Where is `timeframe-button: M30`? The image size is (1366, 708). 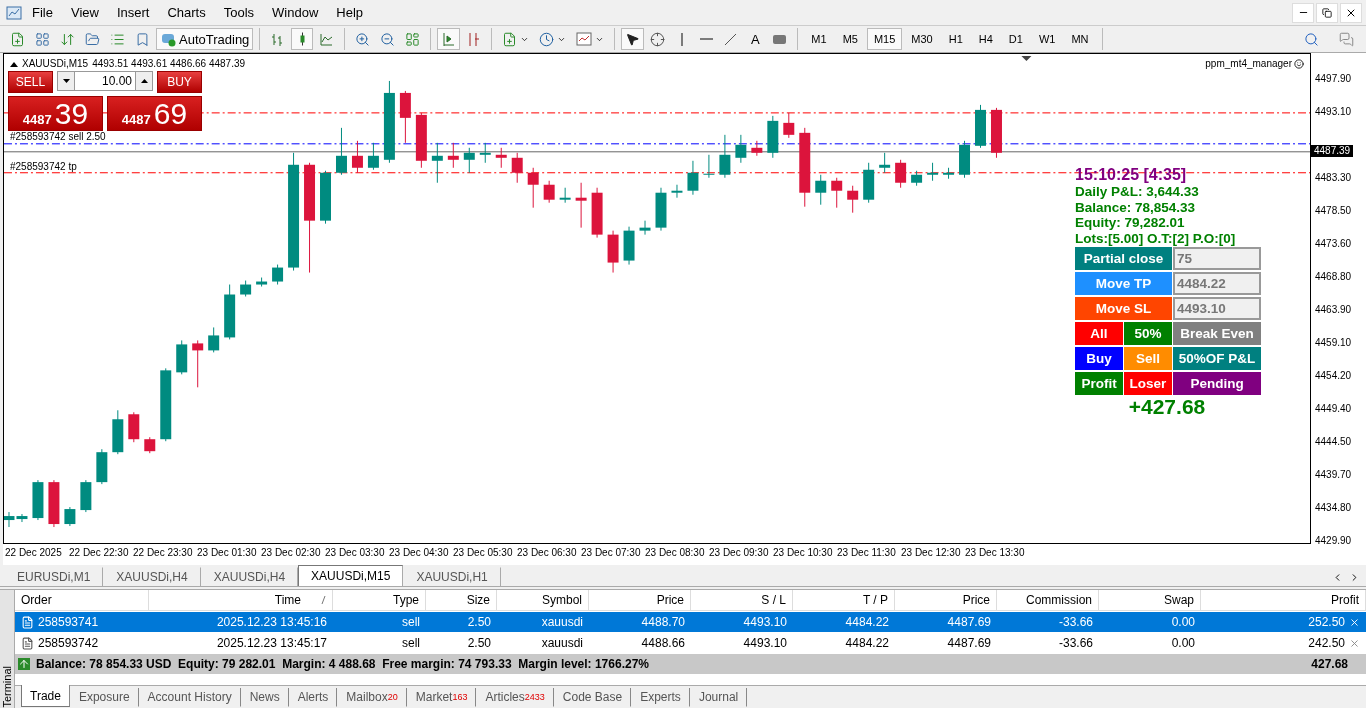
timeframe-button: M30 is located at coordinates (922, 39).